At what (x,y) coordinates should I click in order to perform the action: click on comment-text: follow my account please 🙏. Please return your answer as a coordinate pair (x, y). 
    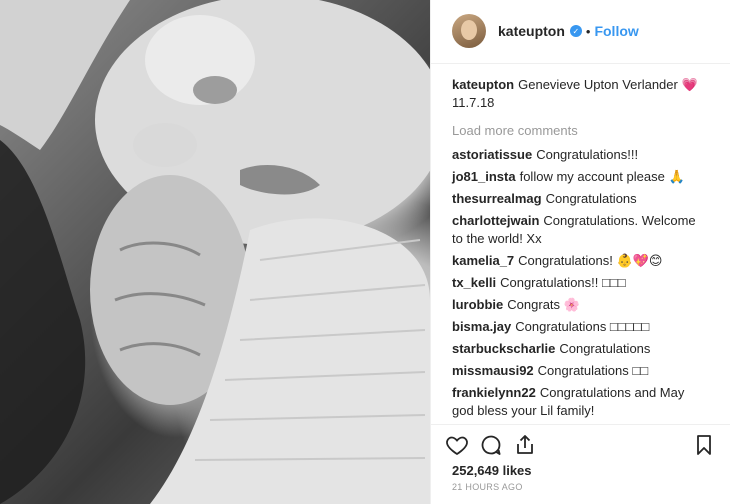
    Looking at the image, I should click on (602, 176).